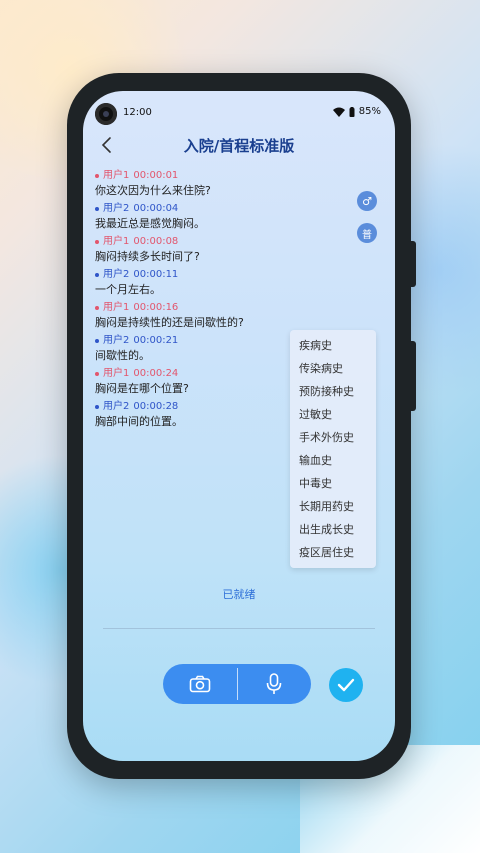 The width and height of the screenshot is (480, 853). Describe the element at coordinates (239, 628) in the screenshot. I see `divider` at that location.